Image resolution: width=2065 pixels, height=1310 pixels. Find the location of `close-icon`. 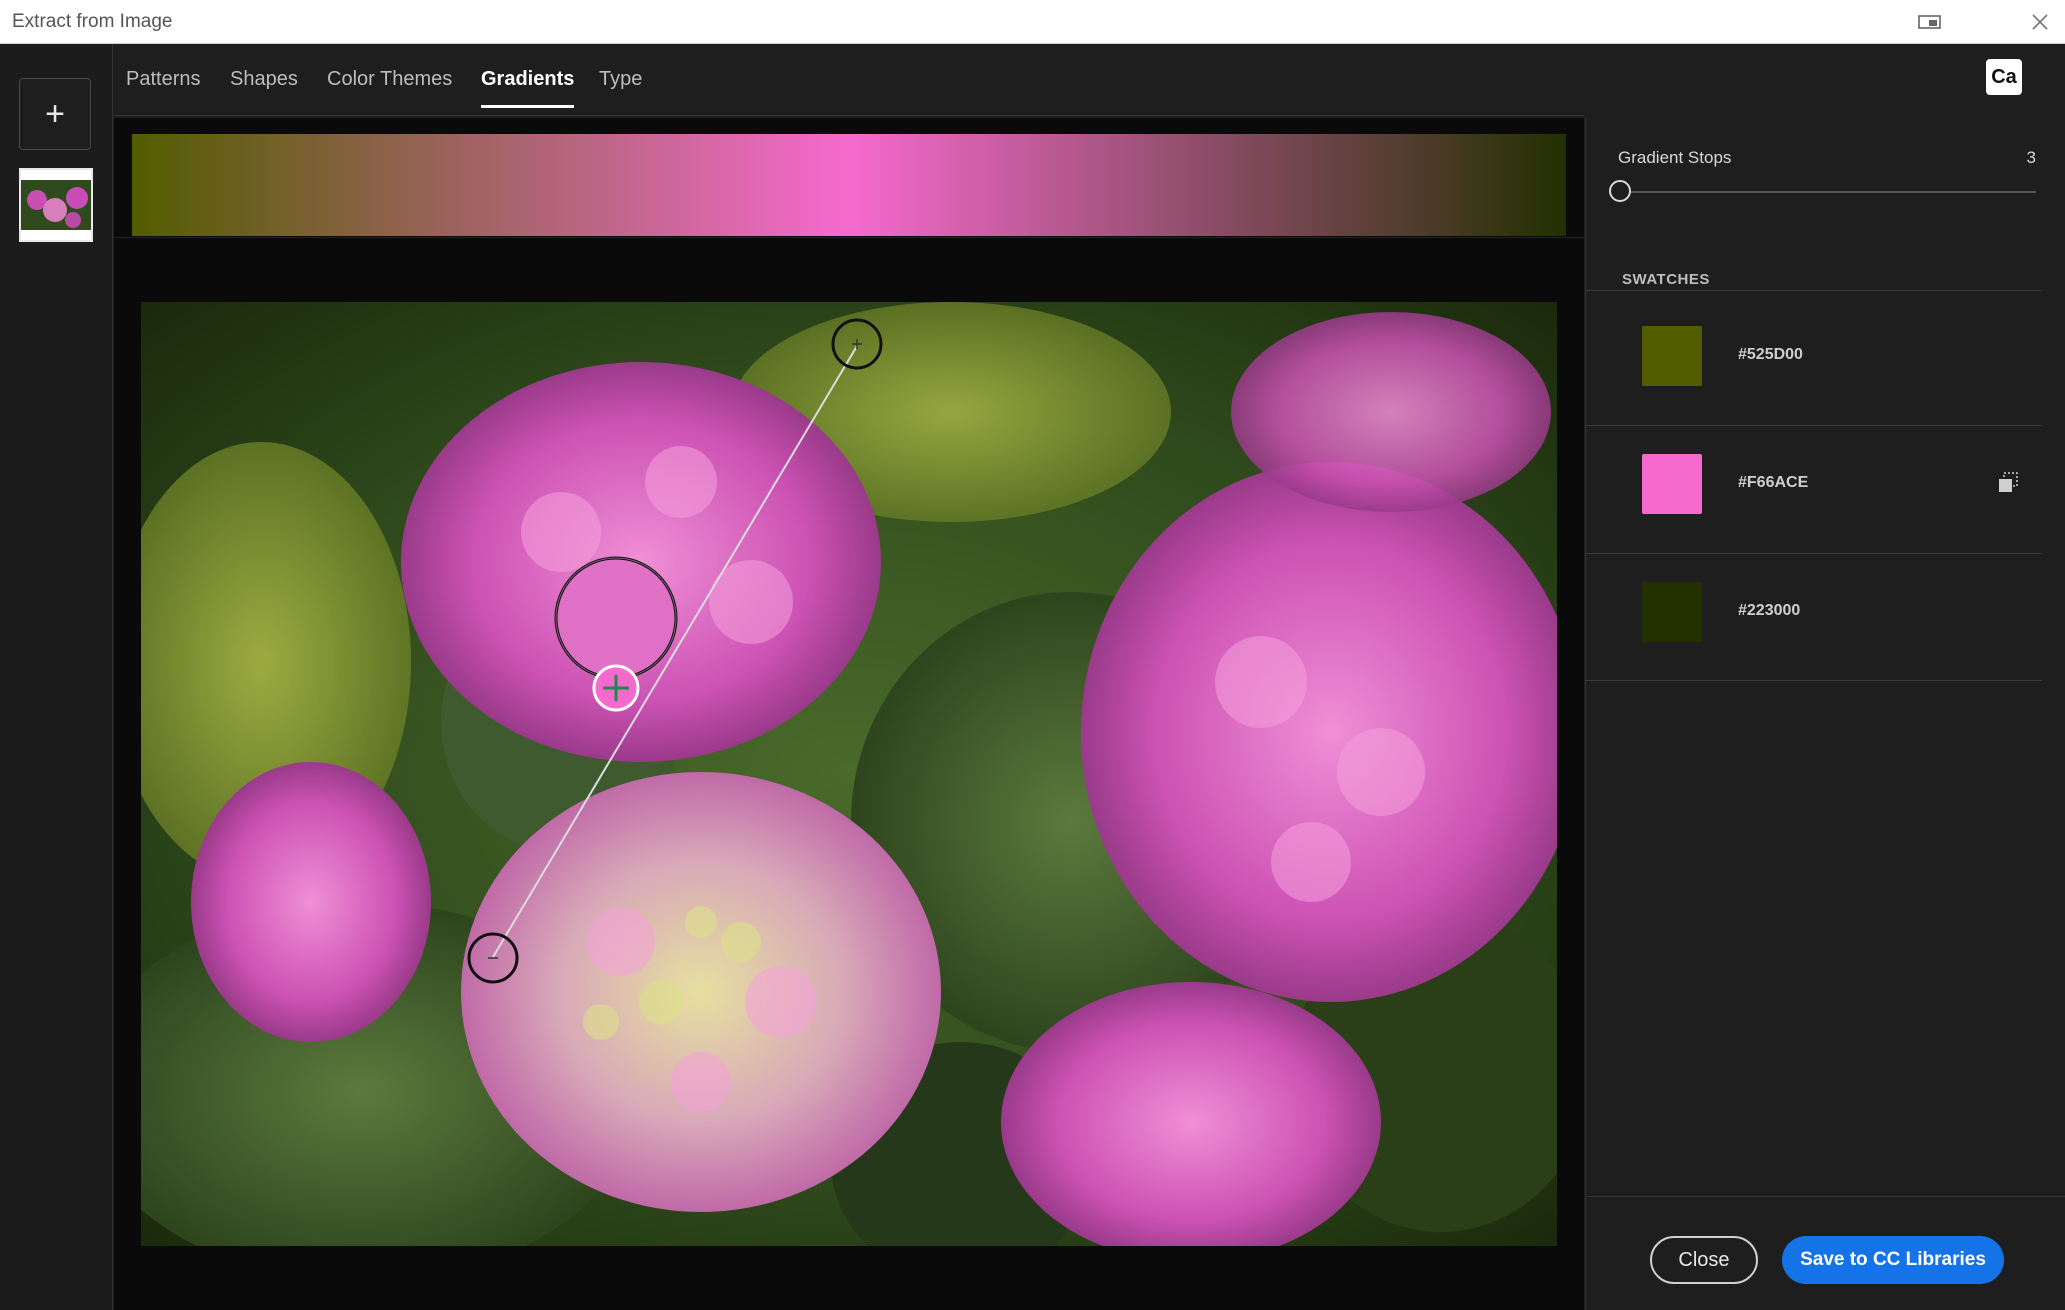

close-icon is located at coordinates (2040, 22).